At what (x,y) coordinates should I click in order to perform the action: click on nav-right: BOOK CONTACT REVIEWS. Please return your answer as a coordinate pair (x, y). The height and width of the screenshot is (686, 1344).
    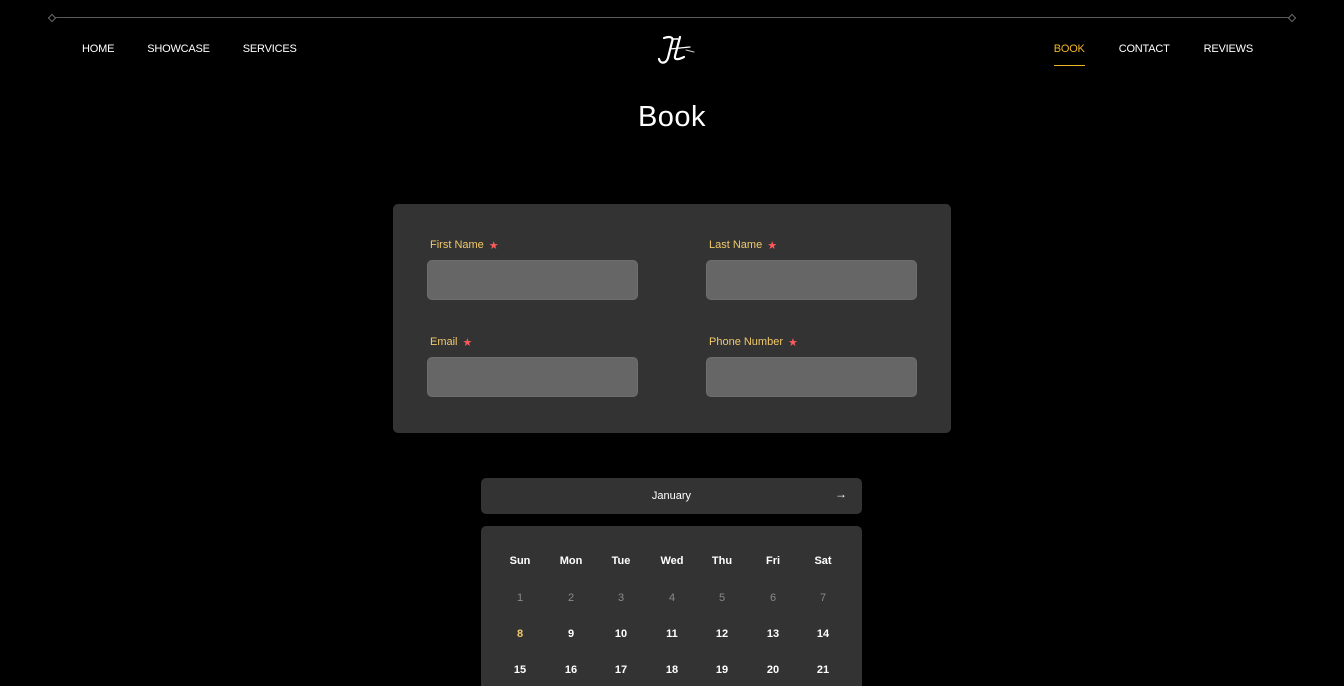
    Looking at the image, I should click on (1153, 54).